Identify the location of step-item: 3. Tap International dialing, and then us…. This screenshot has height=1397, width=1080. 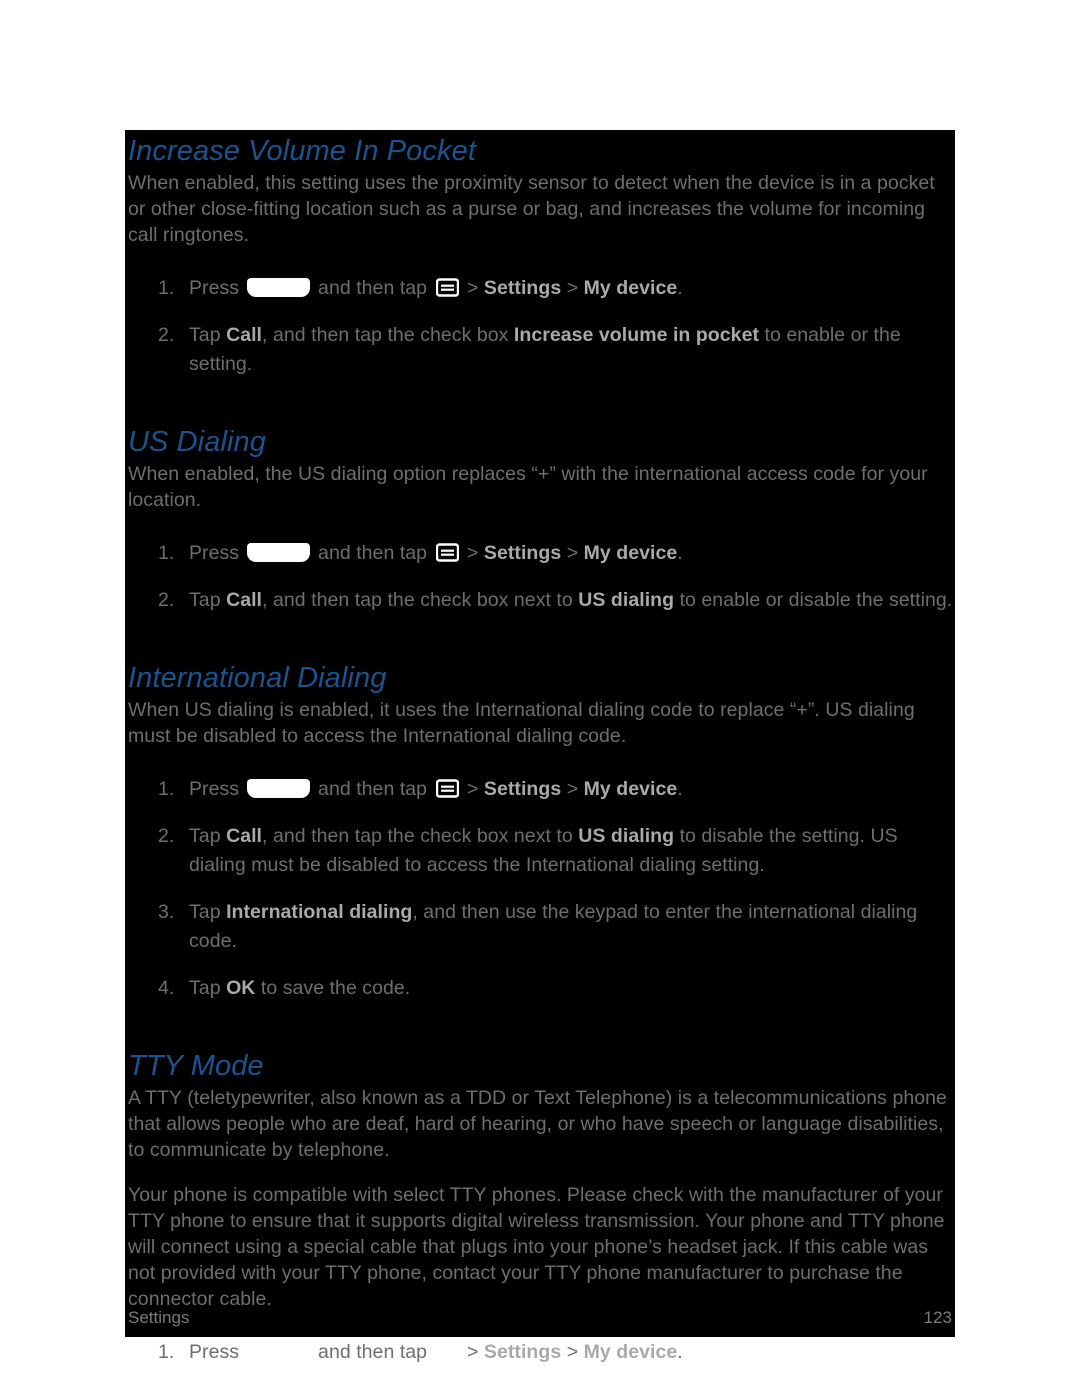
(540, 927).